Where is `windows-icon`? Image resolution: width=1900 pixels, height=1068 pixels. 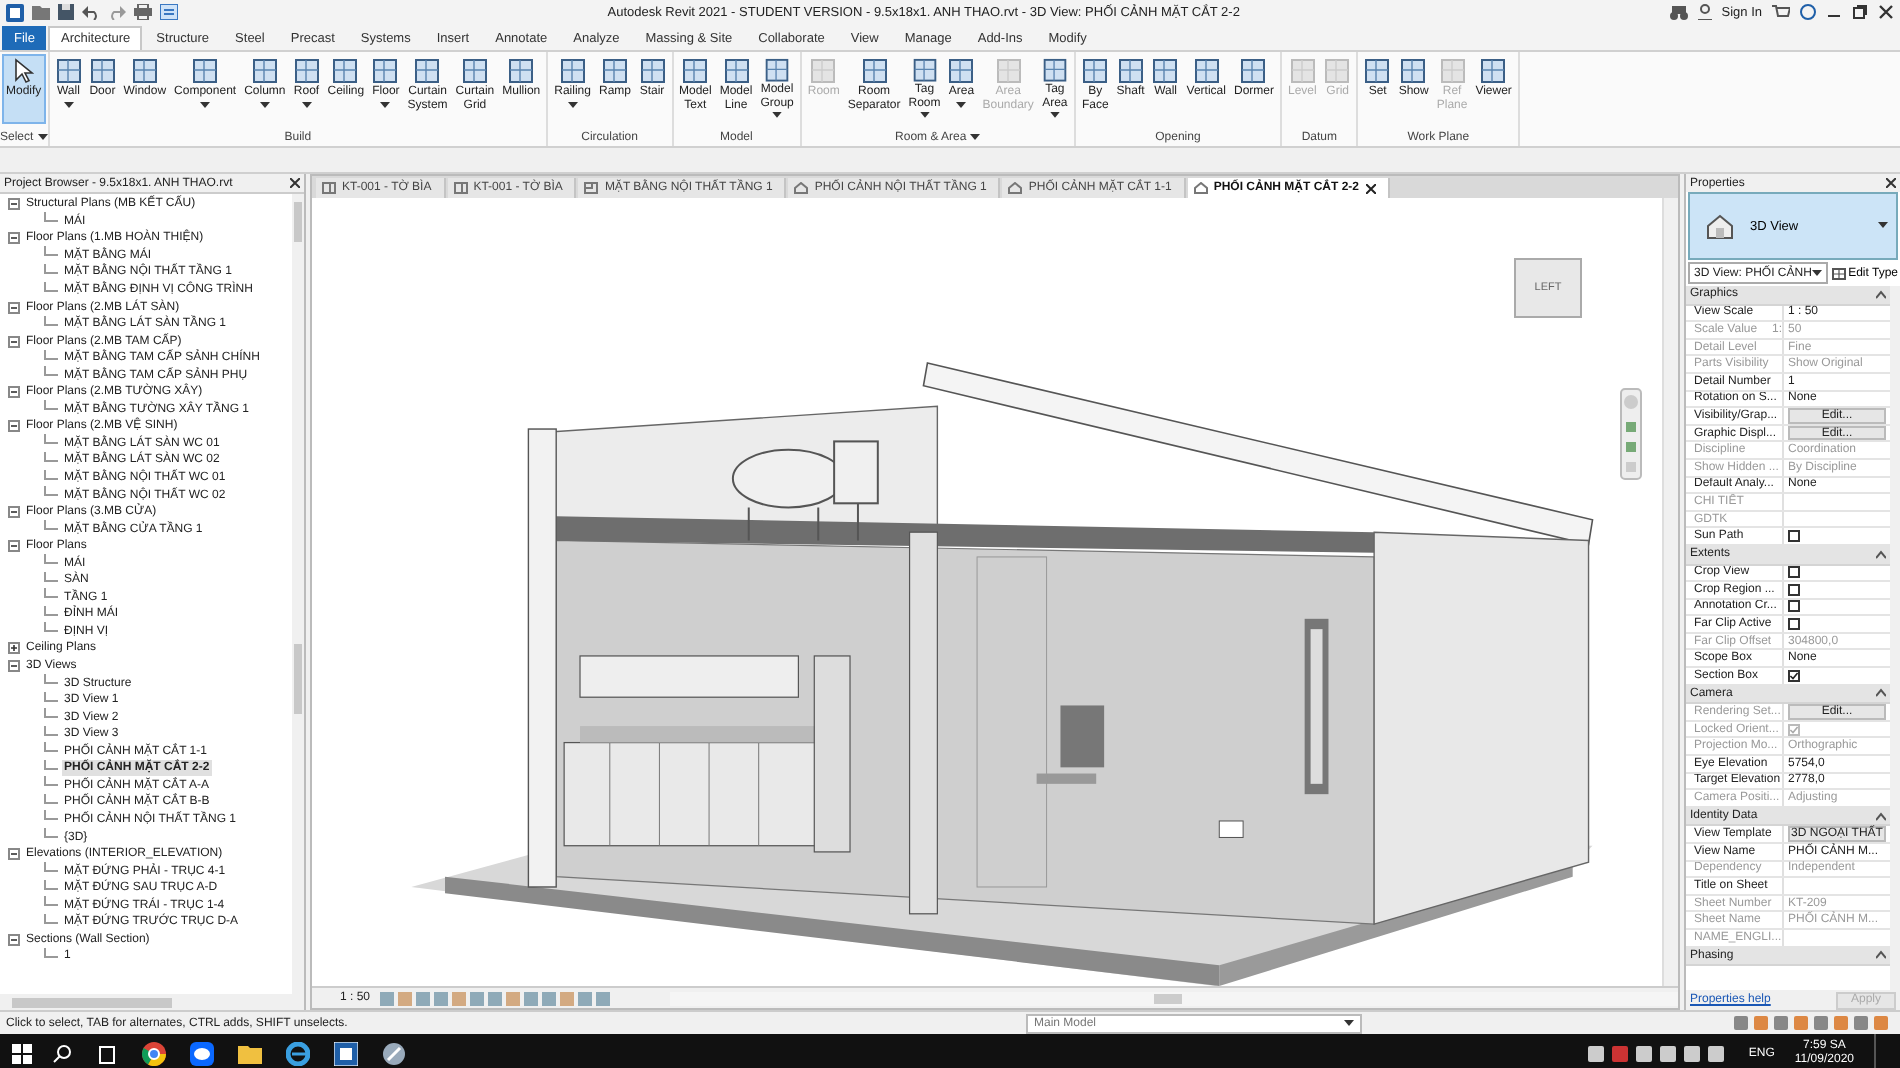
windows-icon is located at coordinates (22, 1054).